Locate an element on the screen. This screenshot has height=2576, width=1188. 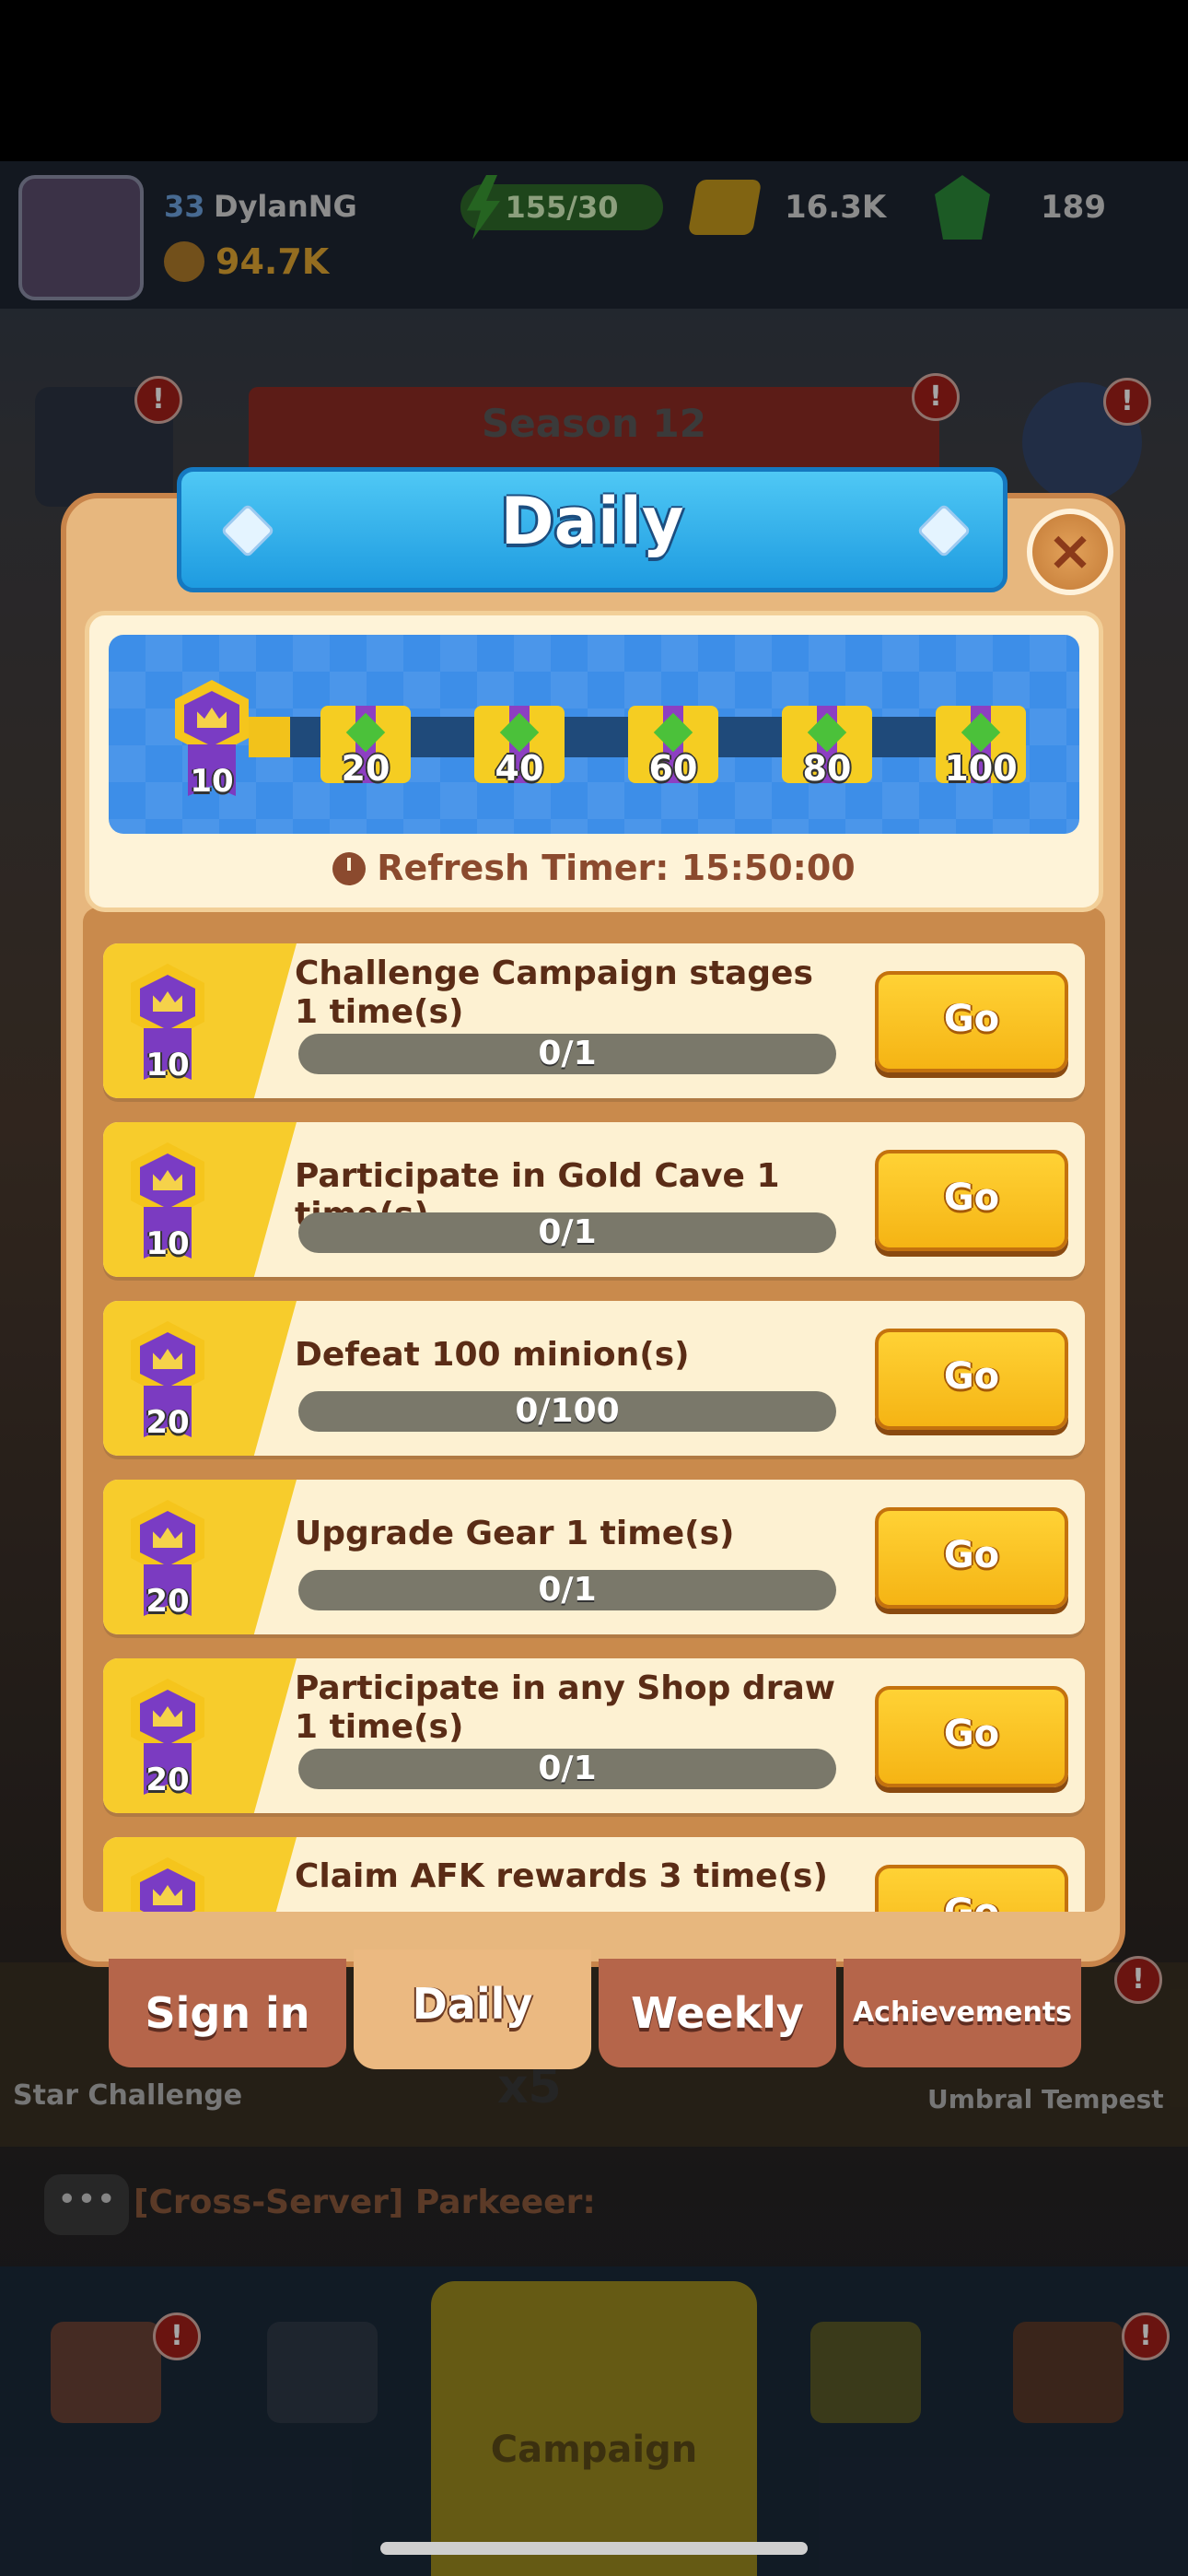
milestone-chest-40: 40 is located at coordinates (519, 741).